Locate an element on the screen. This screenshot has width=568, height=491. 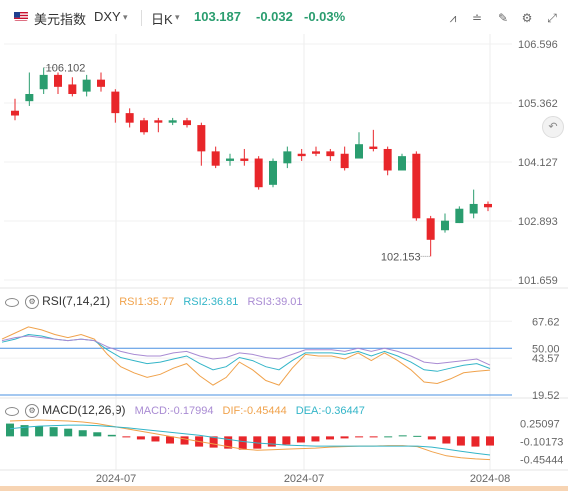
macd-axis-label: -0.10173 is located at coordinates (541, 443).